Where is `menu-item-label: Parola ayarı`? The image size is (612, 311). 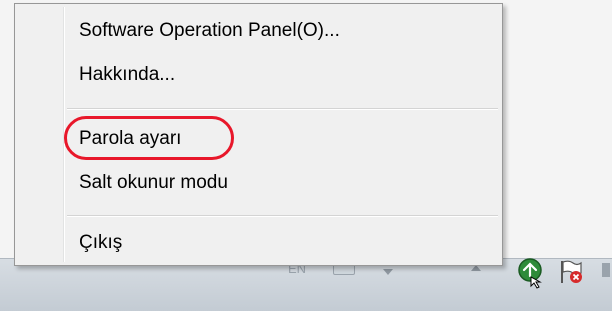
menu-item-label: Parola ayarı is located at coordinates (130, 138).